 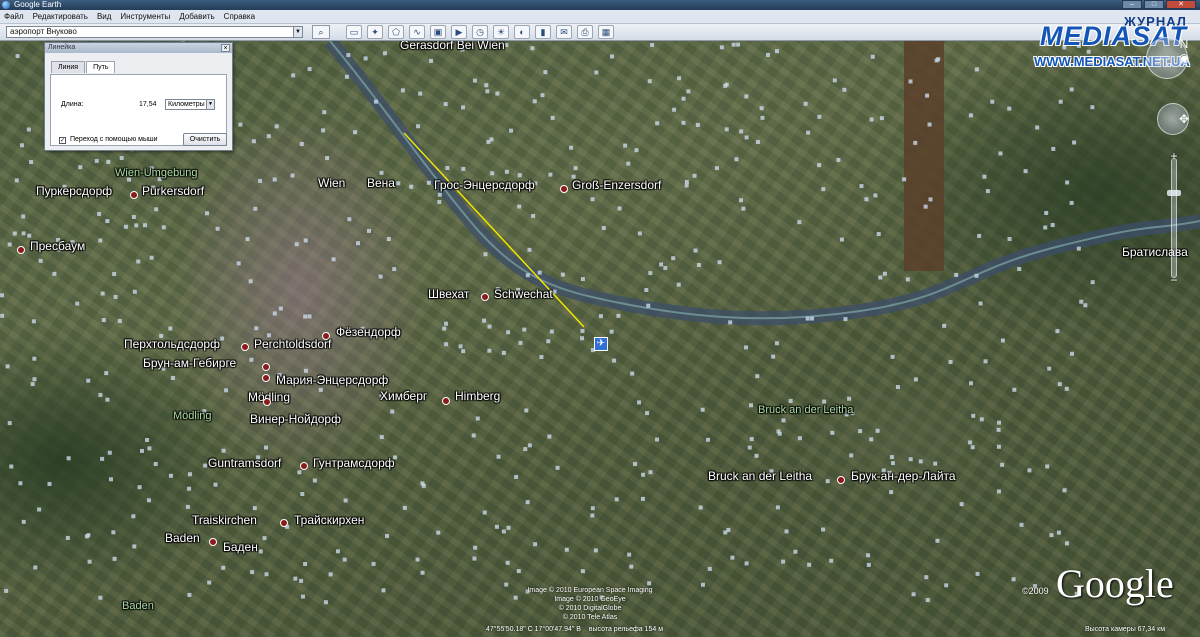 I want to click on place-label: Purkersdorf, so click(x=173, y=191).